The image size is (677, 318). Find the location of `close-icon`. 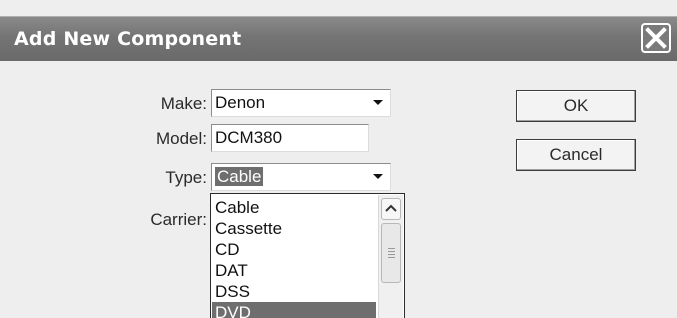

close-icon is located at coordinates (656, 38).